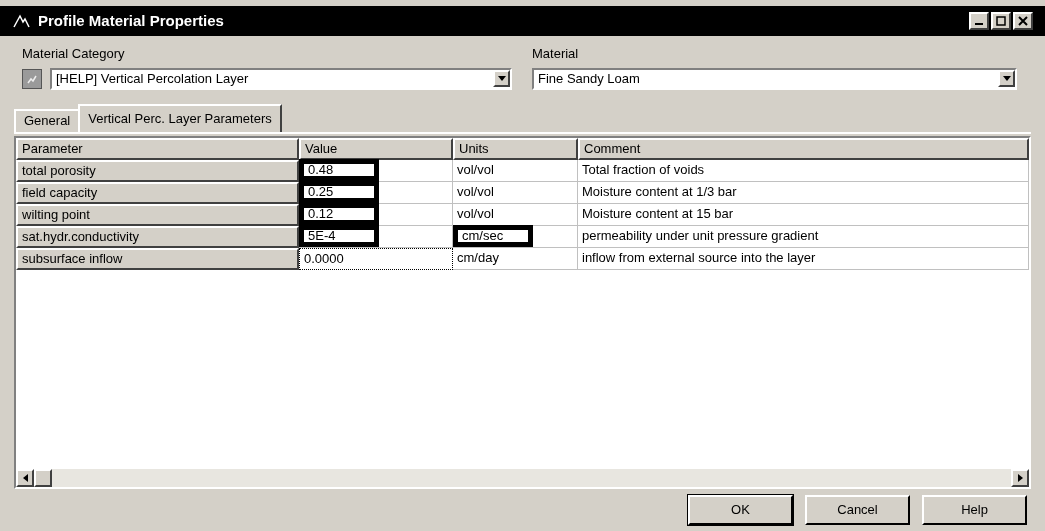 The width and height of the screenshot is (1045, 531). Describe the element at coordinates (699, 258) in the screenshot. I see `table-cell-text: inflow from external source into the layer` at that location.